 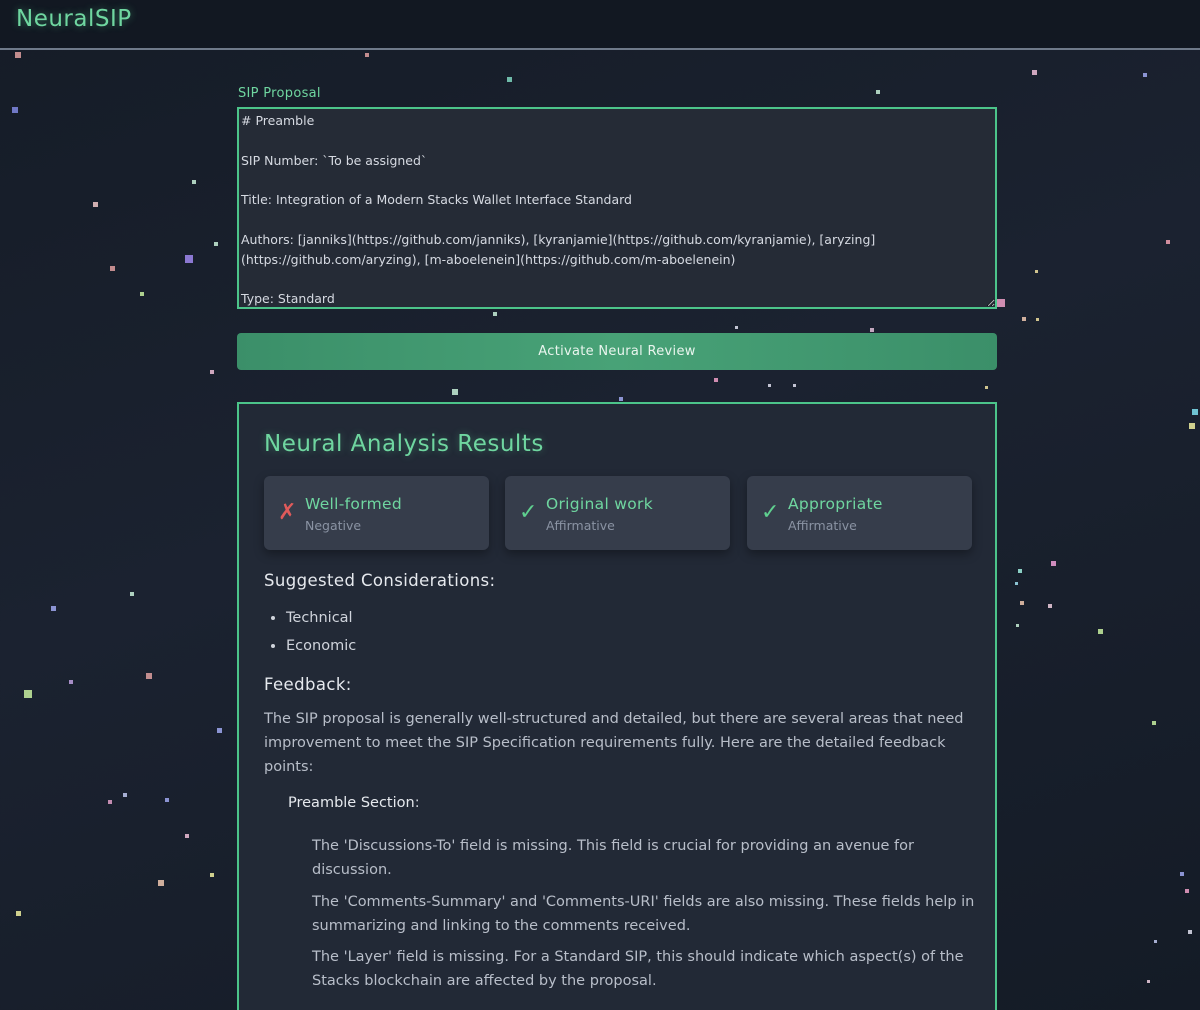 I want to click on list-item: Economic, so click(x=321, y=646).